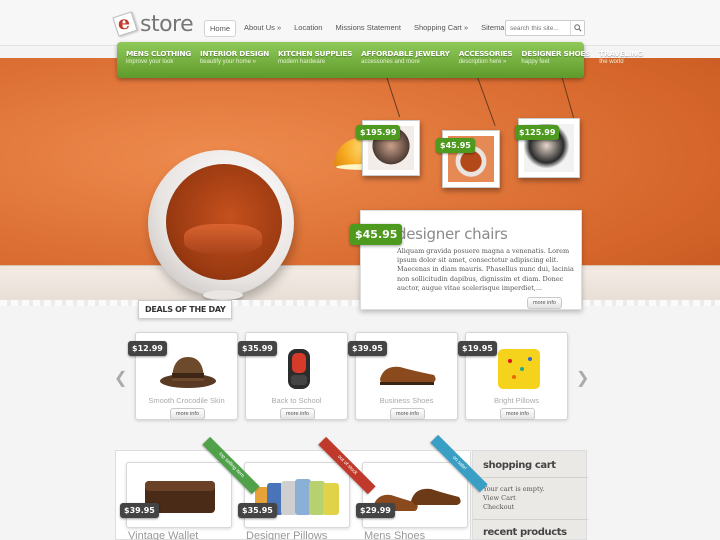 This screenshot has width=720, height=540. What do you see at coordinates (308, 28) in the screenshot?
I see `nav-location: Location` at bounding box center [308, 28].